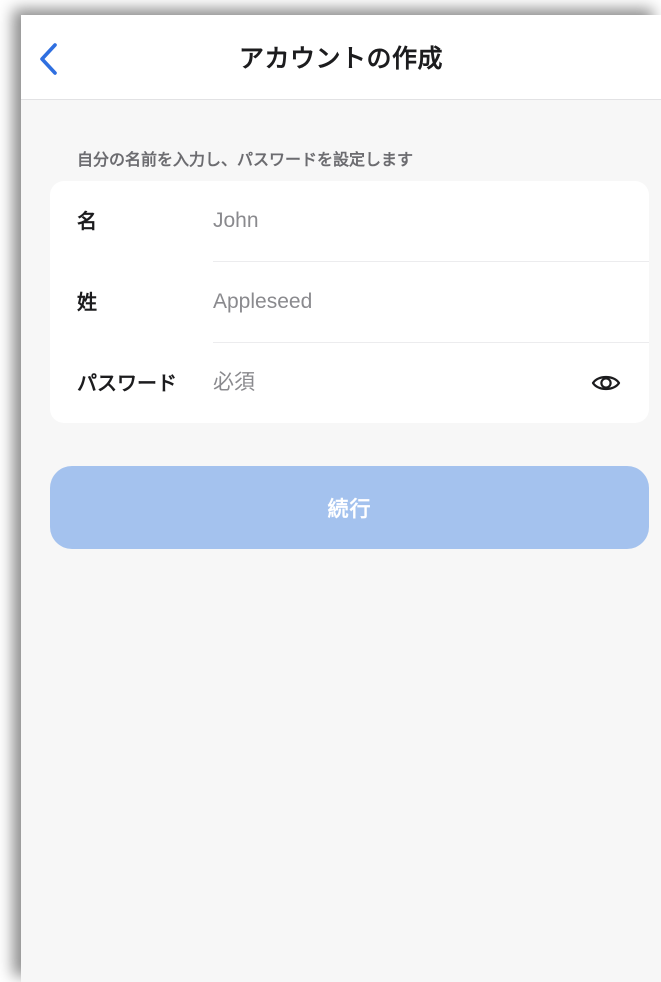 Image resolution: width=661 pixels, height=982 pixels. Describe the element at coordinates (87, 221) in the screenshot. I see `first-name-label: 名` at that location.